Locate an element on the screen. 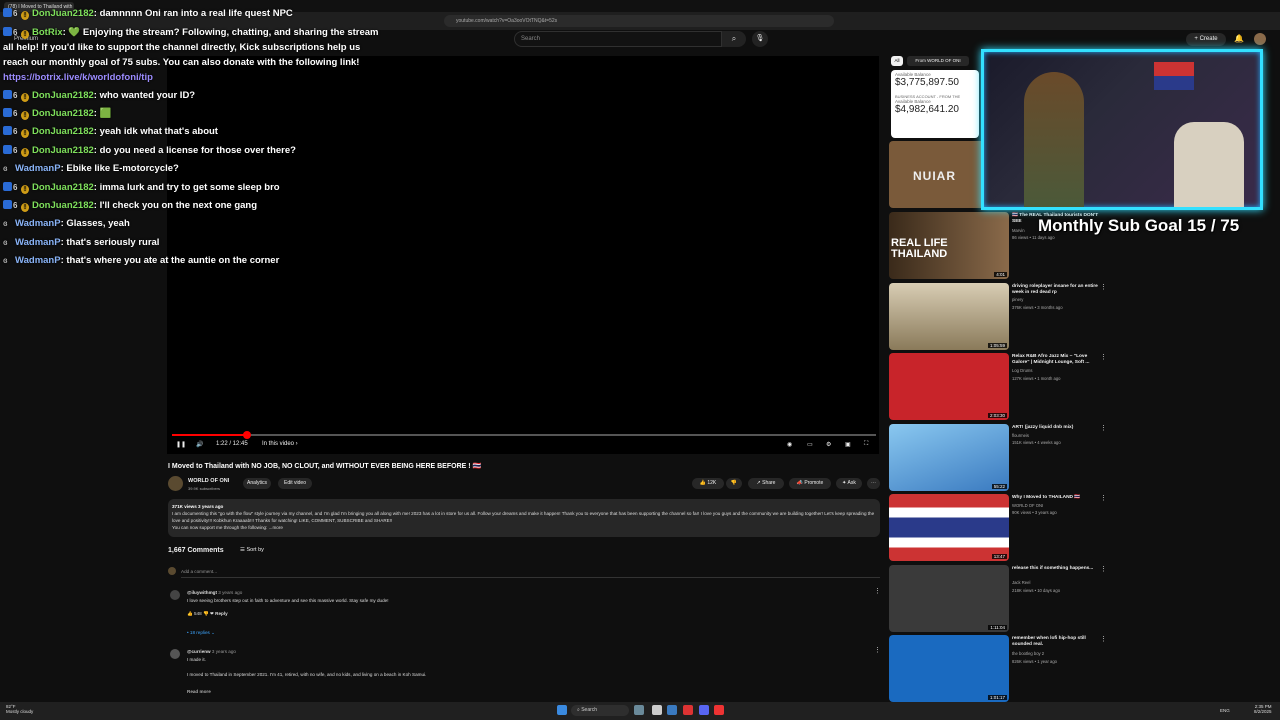 The height and width of the screenshot is (720, 1280). search-input: Search is located at coordinates (618, 39).